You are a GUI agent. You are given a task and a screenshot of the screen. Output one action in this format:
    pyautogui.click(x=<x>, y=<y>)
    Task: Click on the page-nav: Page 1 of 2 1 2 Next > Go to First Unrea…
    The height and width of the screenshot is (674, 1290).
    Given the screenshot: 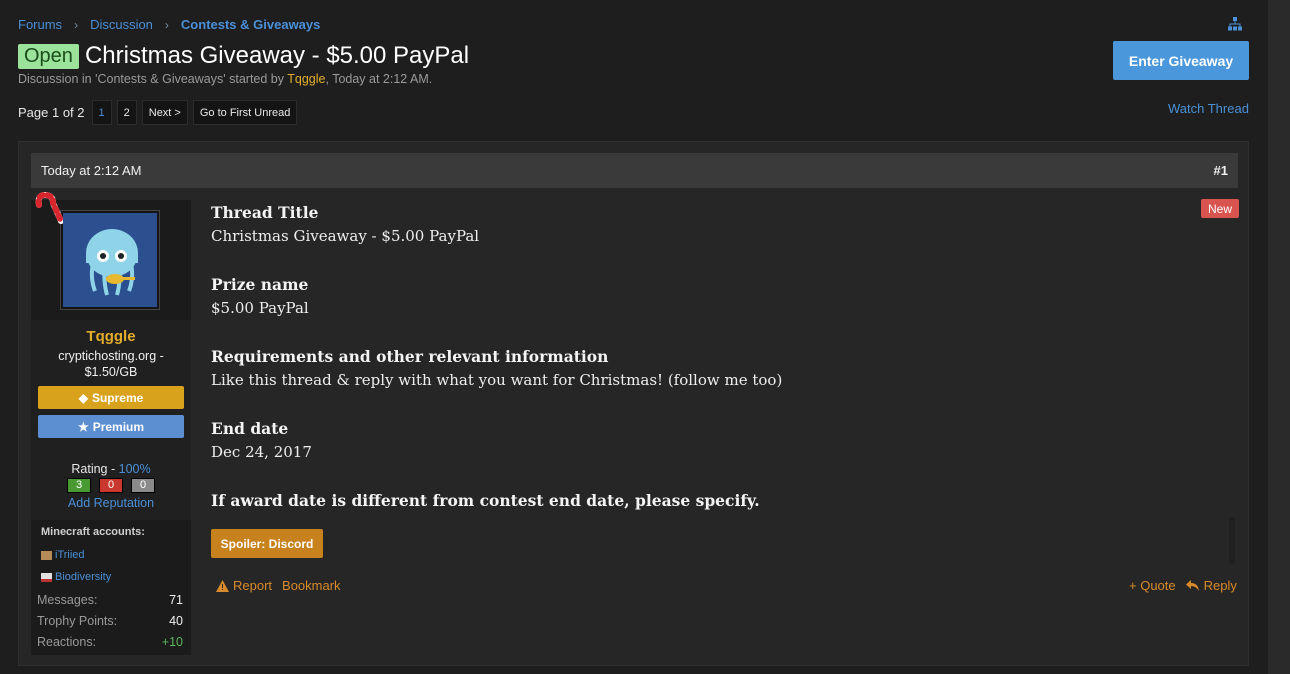 What is the action you would take?
    pyautogui.click(x=158, y=112)
    